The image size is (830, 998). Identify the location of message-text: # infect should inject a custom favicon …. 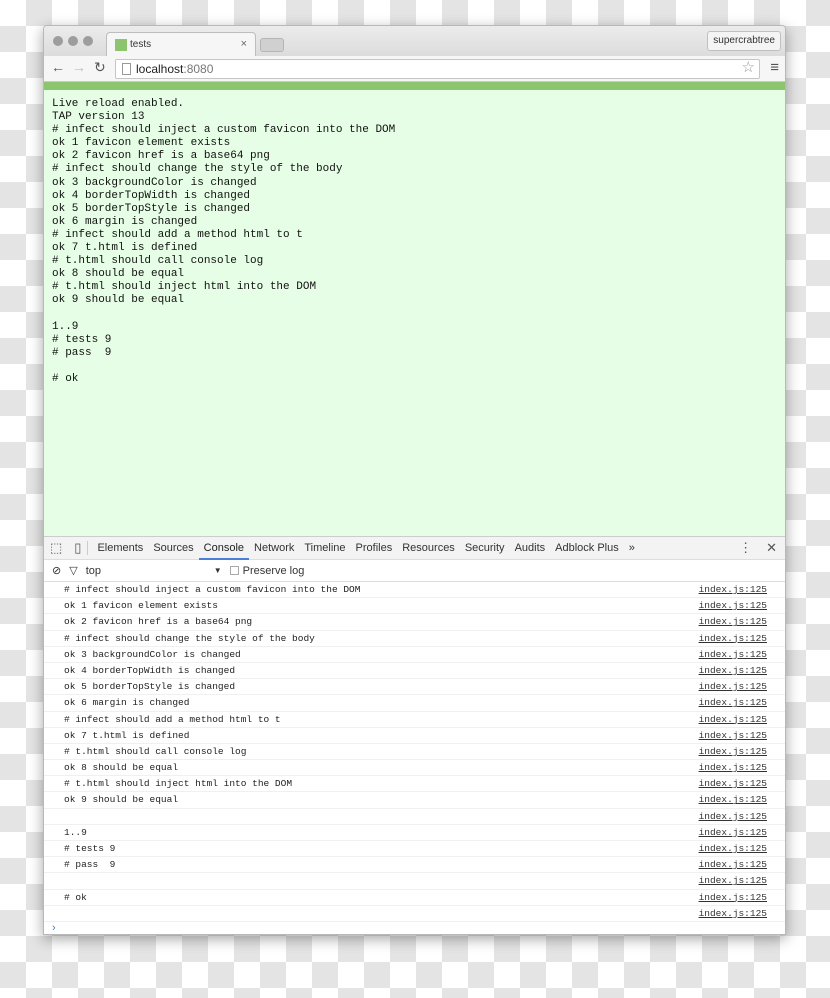
(212, 589).